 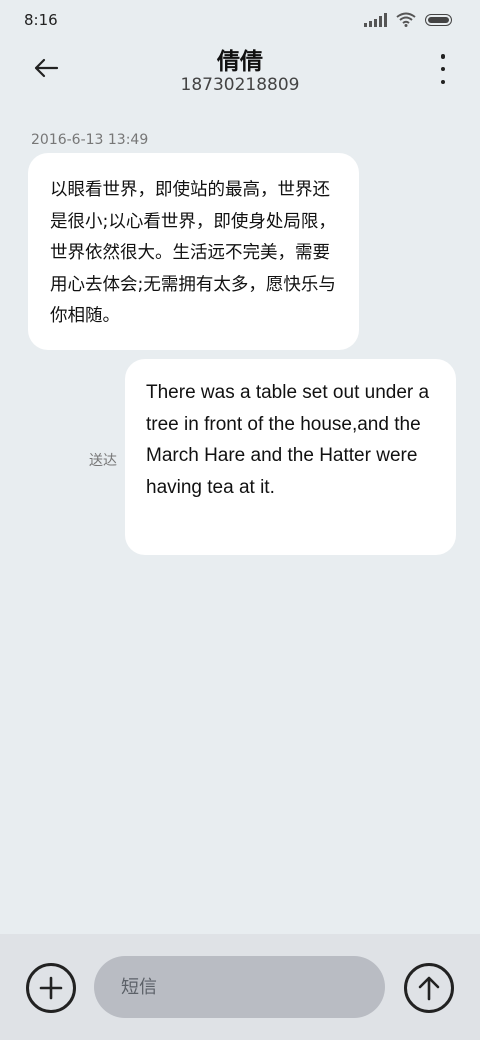 I want to click on composer-bar, so click(x=240, y=987).